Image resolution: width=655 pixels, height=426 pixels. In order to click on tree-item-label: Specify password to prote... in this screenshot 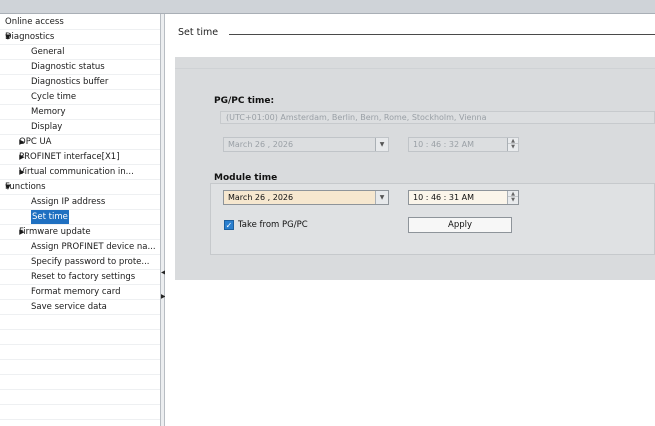, I will do `click(90, 262)`.